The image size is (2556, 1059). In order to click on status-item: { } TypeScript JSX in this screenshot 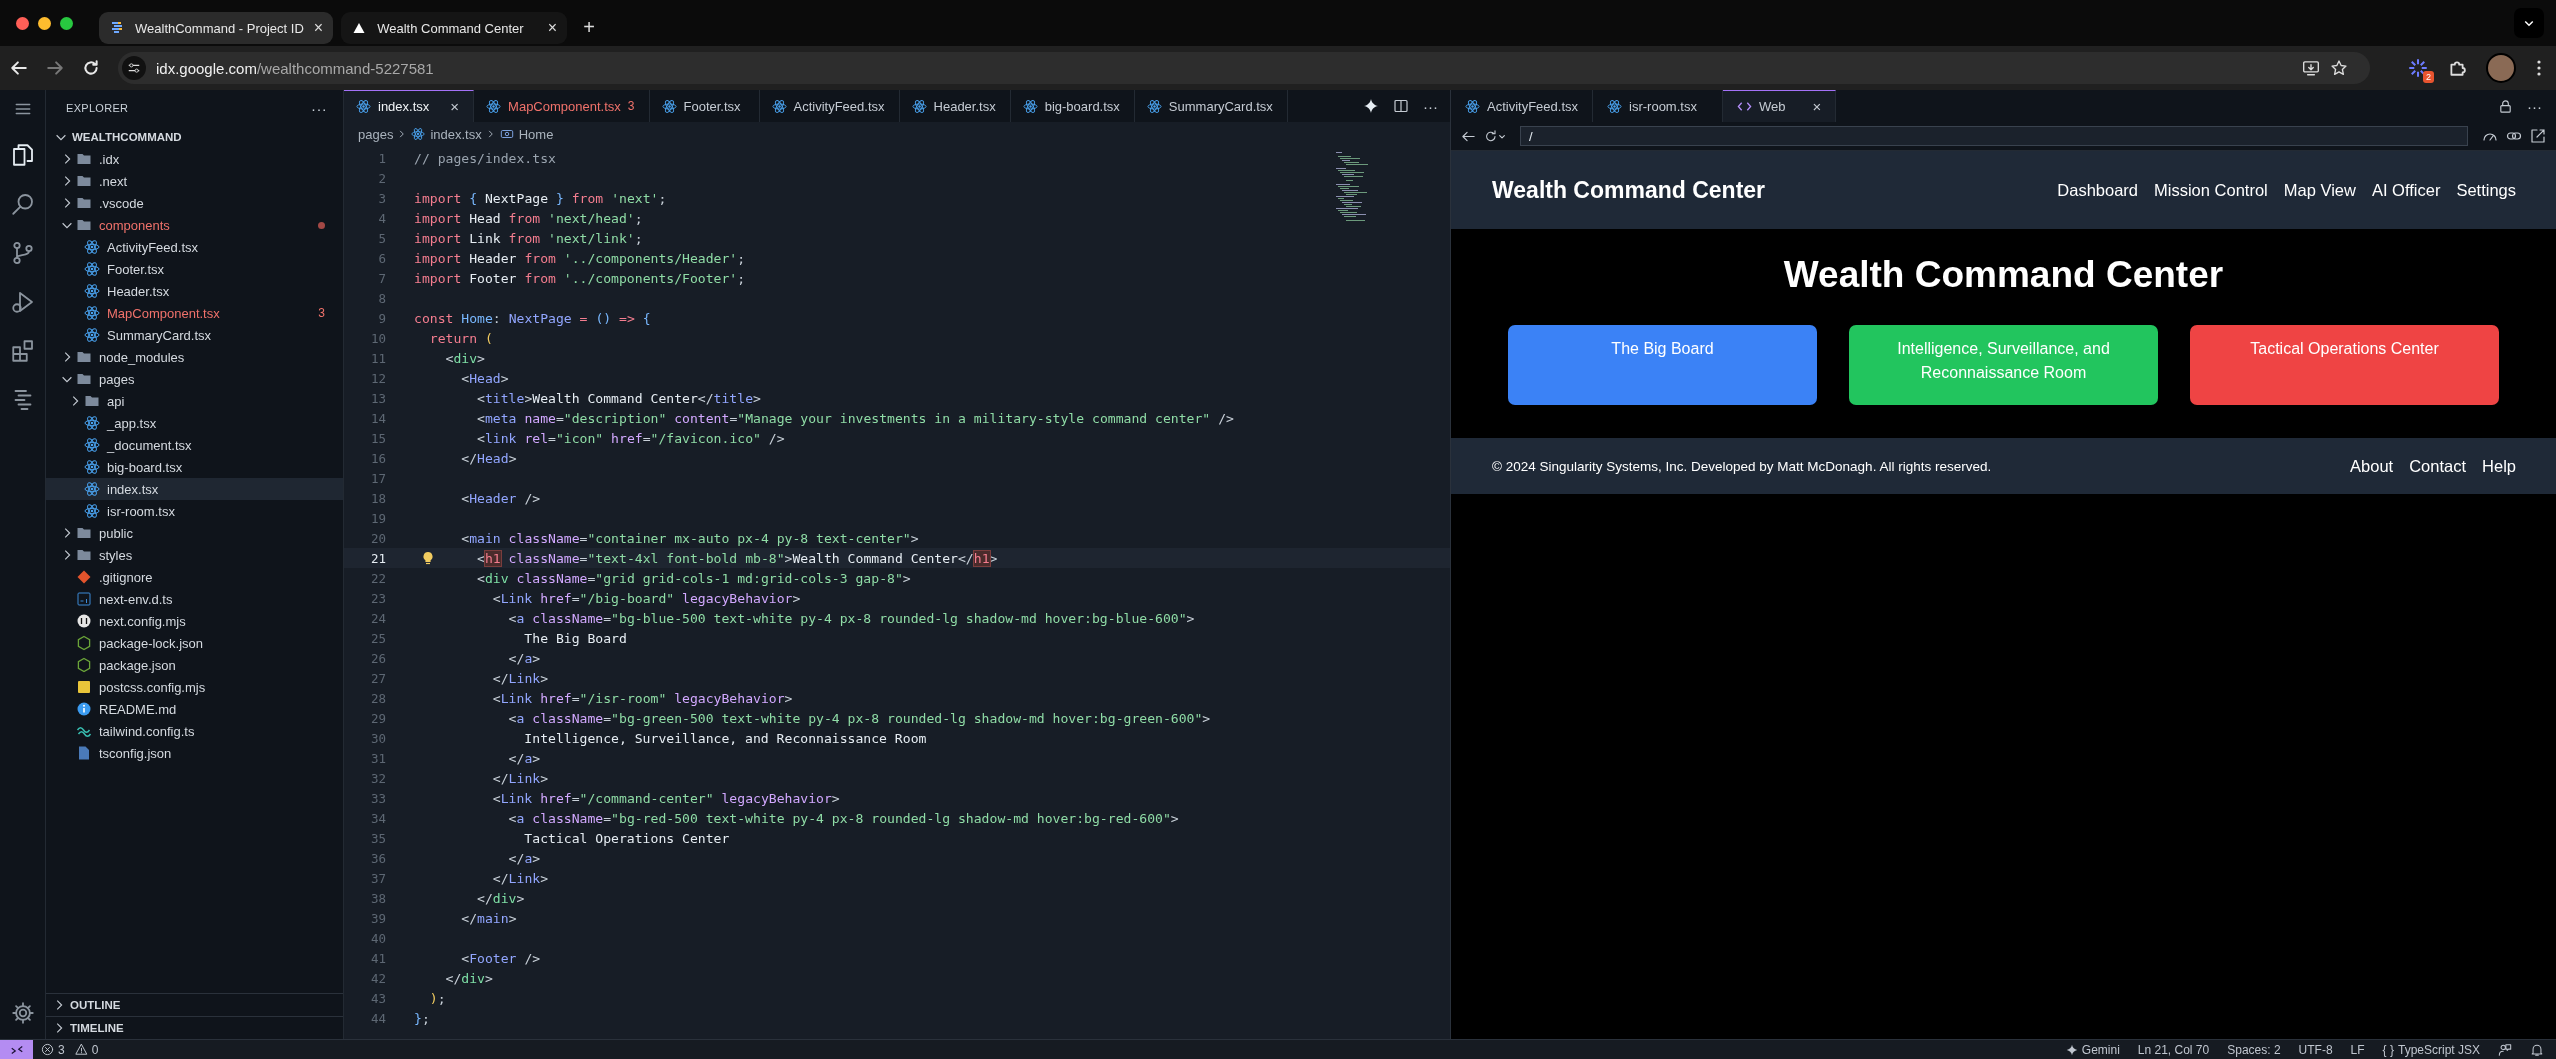, I will do `click(2431, 1049)`.